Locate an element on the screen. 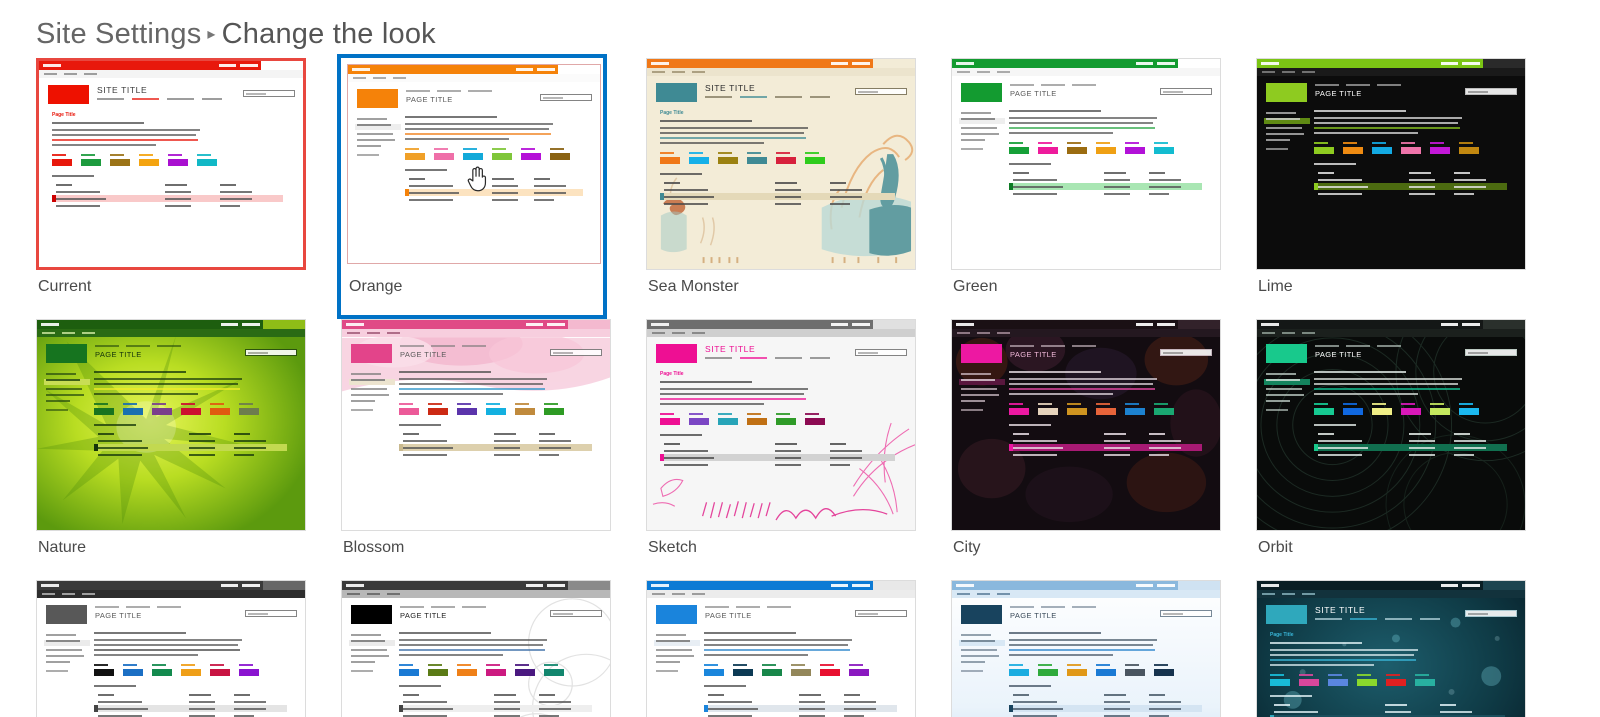 The width and height of the screenshot is (1600, 717). theme-tile-blossom: PAGE TITLE Blossom is located at coordinates (474, 447).